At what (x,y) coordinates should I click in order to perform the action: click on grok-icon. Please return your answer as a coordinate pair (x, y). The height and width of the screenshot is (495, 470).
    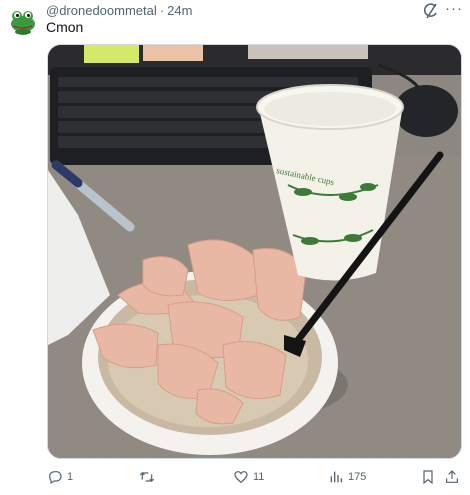
    Looking at the image, I should click on (431, 11).